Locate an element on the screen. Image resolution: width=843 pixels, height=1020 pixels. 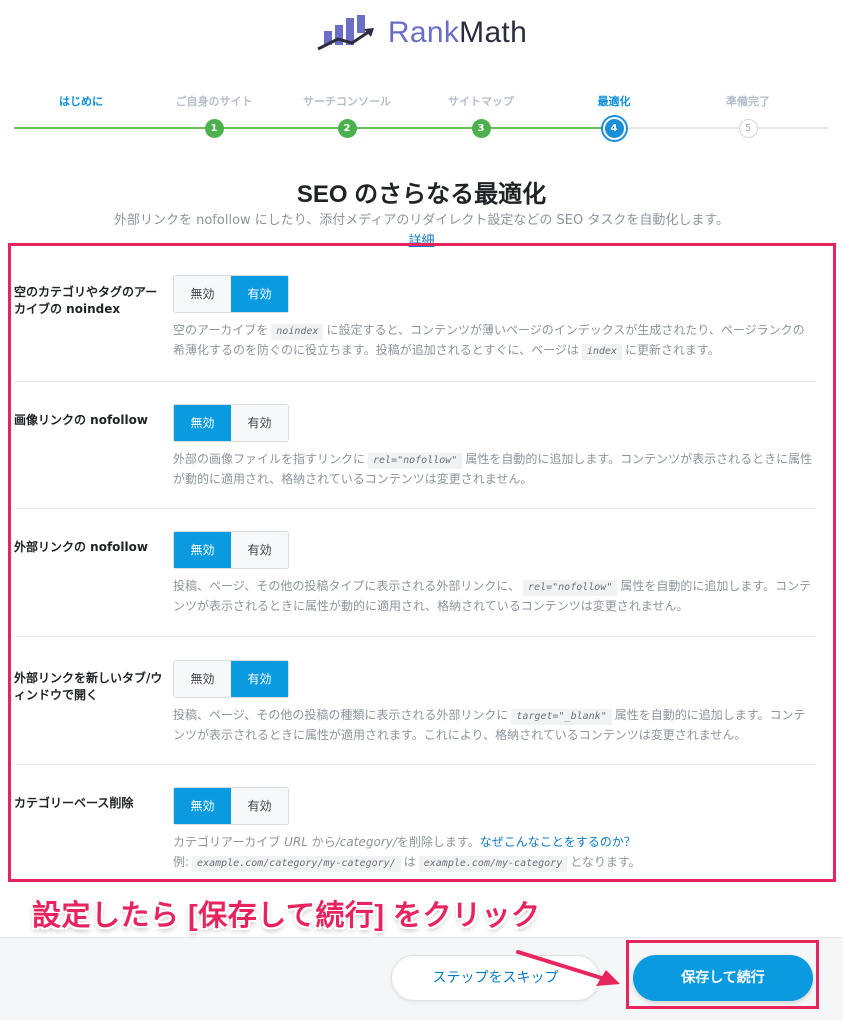
step-getting-started: はじめに is located at coordinates (81, 102).